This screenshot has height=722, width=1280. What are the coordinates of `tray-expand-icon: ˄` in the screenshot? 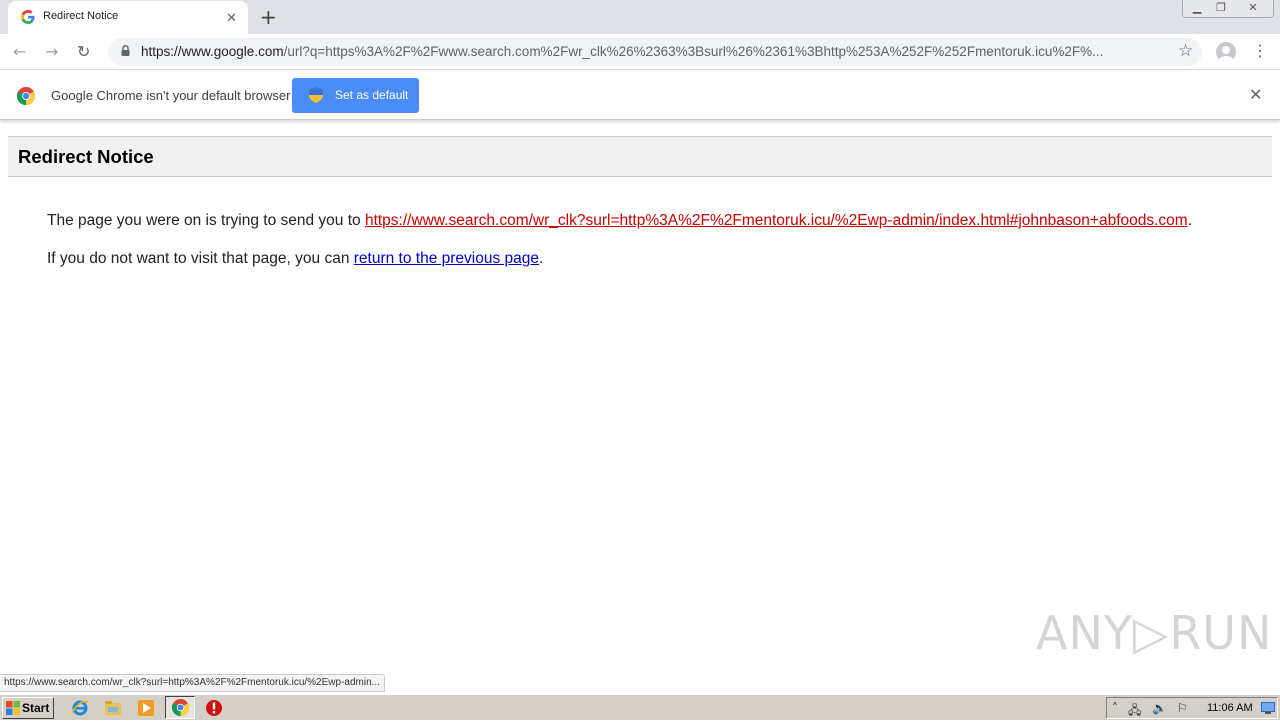 It's located at (1115, 708).